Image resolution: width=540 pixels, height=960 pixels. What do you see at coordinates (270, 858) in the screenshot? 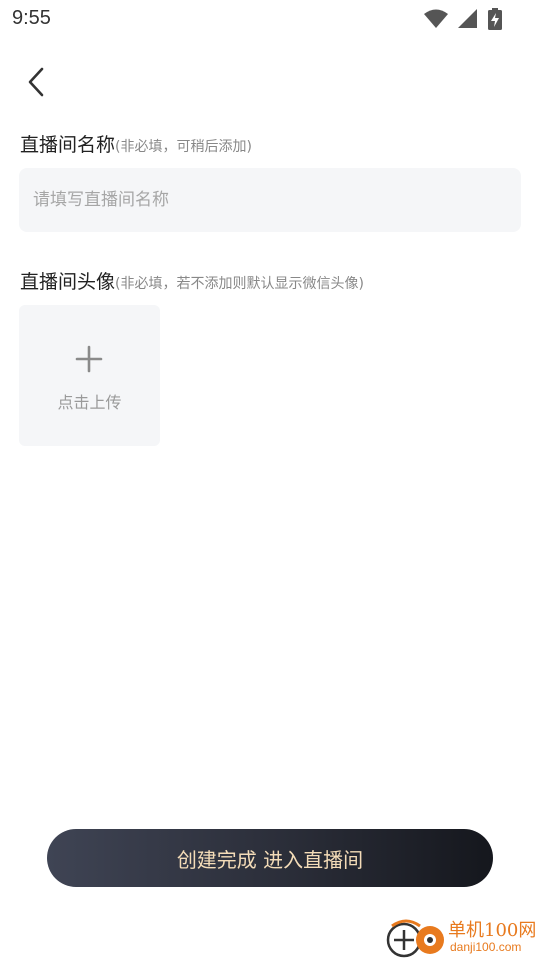
I see `create-and-enter-button: 创建完成 进入直播间` at bounding box center [270, 858].